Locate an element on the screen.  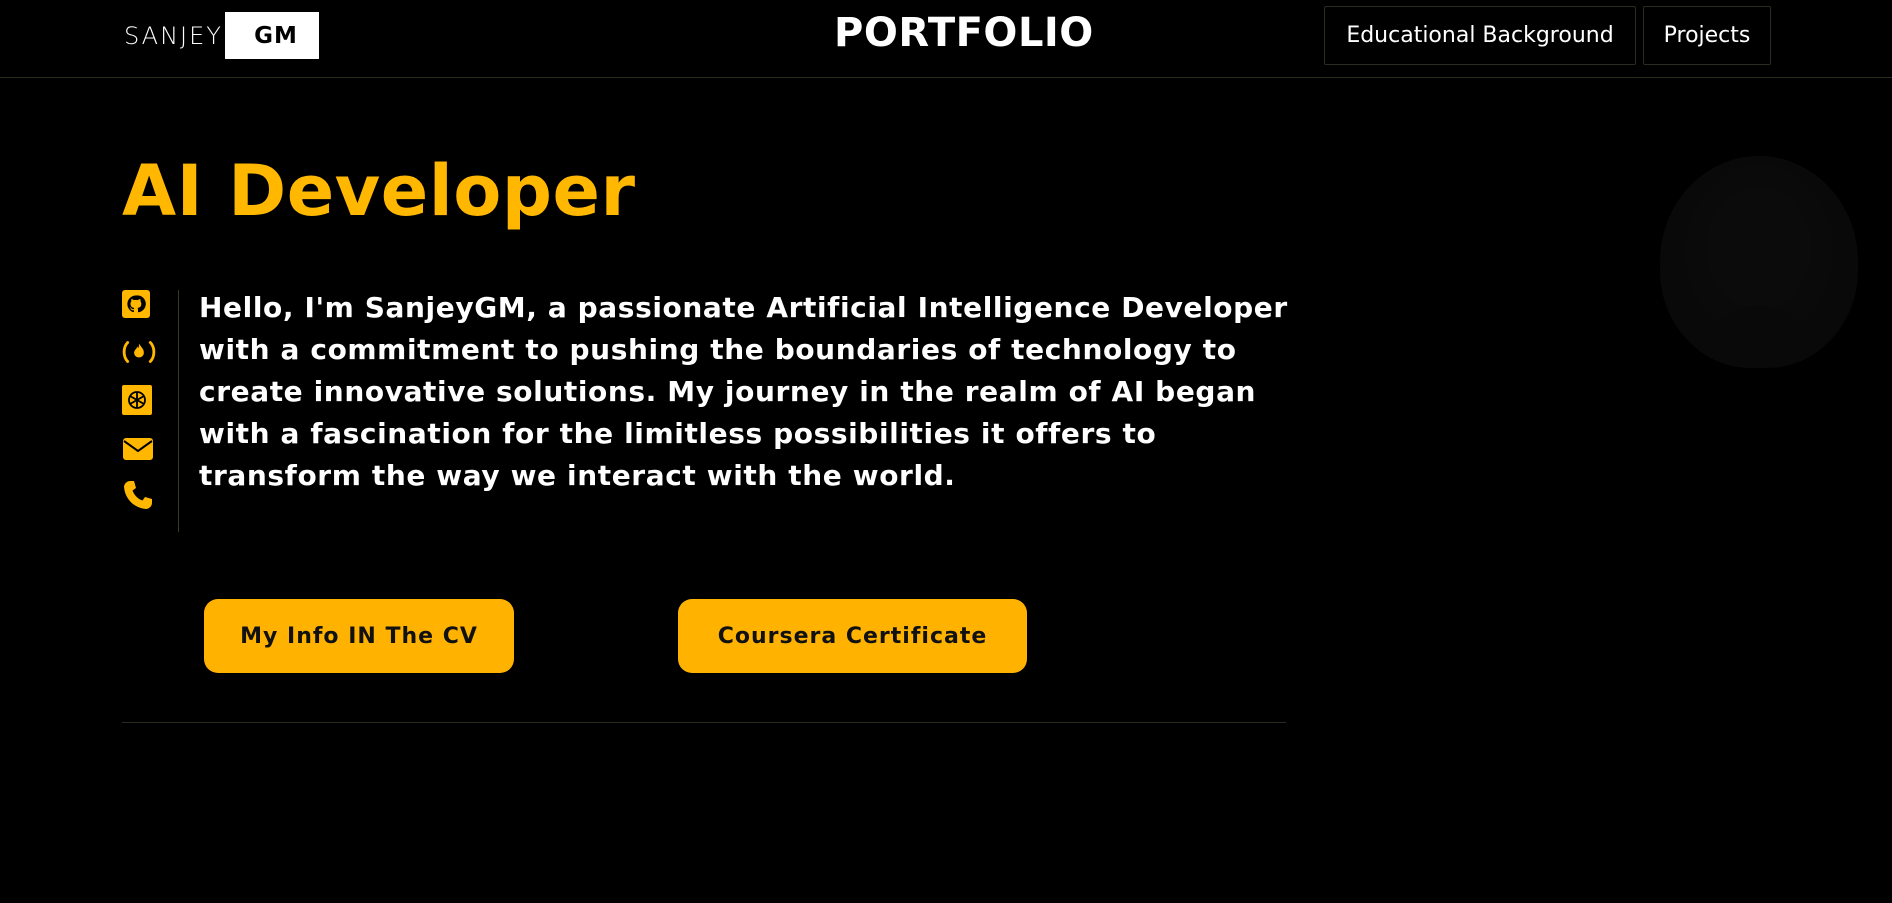
openai-icon is located at coordinates (139, 400).